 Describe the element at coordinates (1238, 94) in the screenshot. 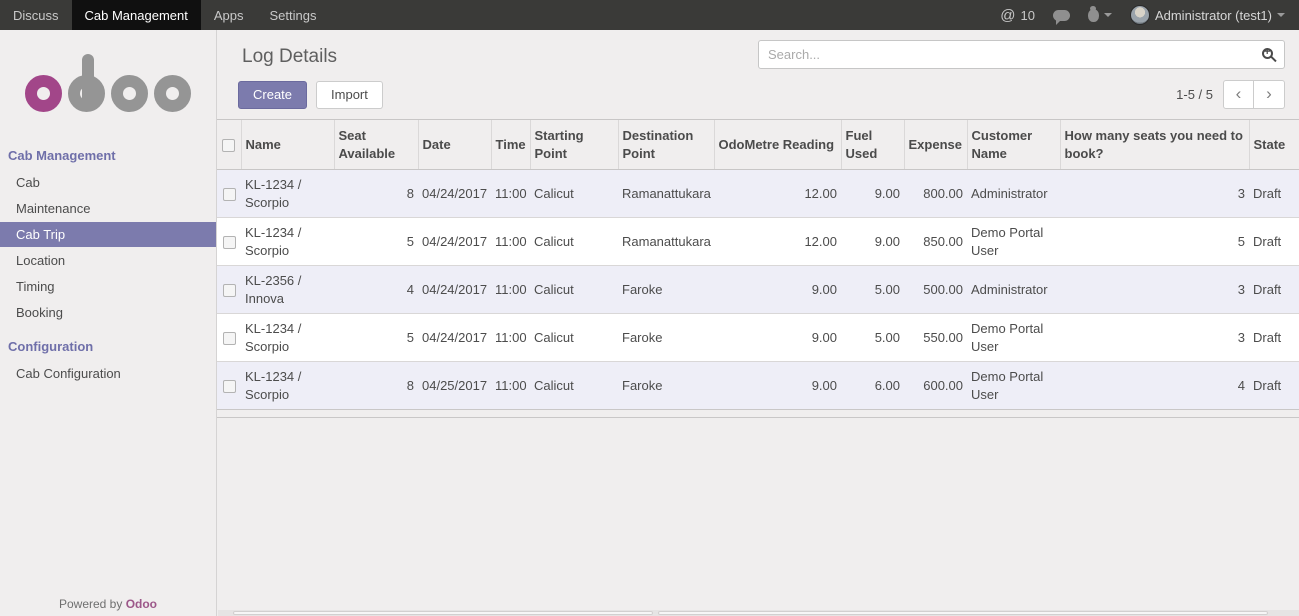

I see `pager-previous-button: ‹` at that location.